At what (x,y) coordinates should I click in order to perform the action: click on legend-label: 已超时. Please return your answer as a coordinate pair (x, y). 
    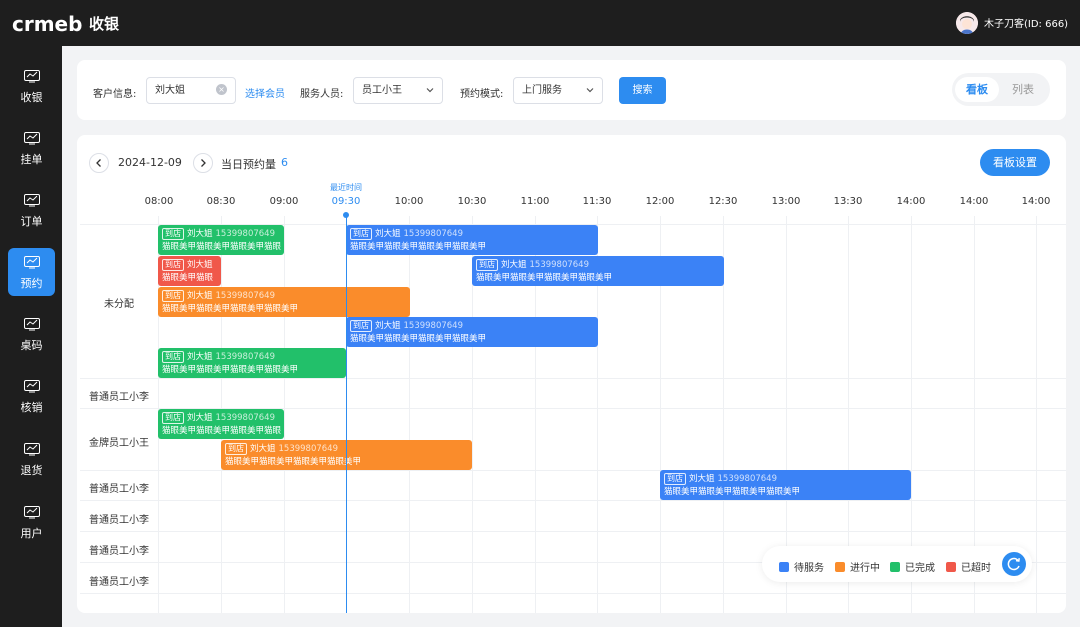
    Looking at the image, I should click on (976, 568).